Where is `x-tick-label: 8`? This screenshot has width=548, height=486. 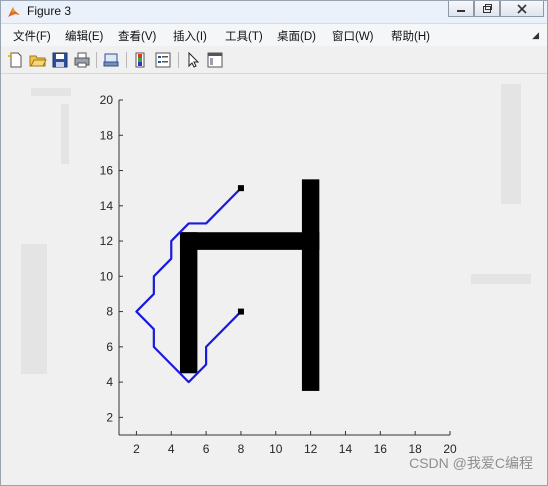 x-tick-label: 8 is located at coordinates (241, 449).